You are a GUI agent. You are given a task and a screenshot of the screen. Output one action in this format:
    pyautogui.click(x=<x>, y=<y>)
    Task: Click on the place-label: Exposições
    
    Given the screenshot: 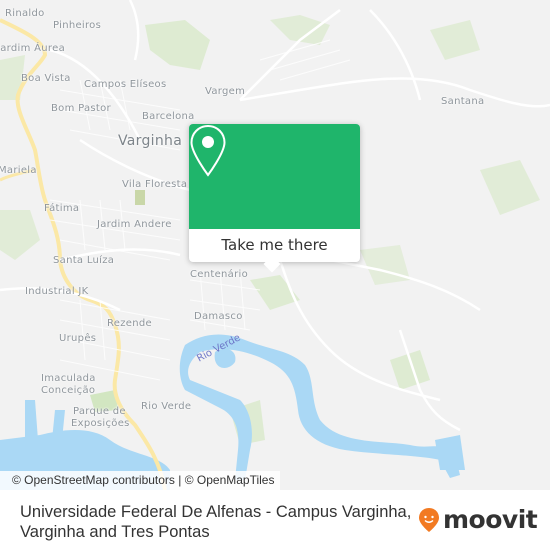 What is the action you would take?
    pyautogui.click(x=100, y=423)
    